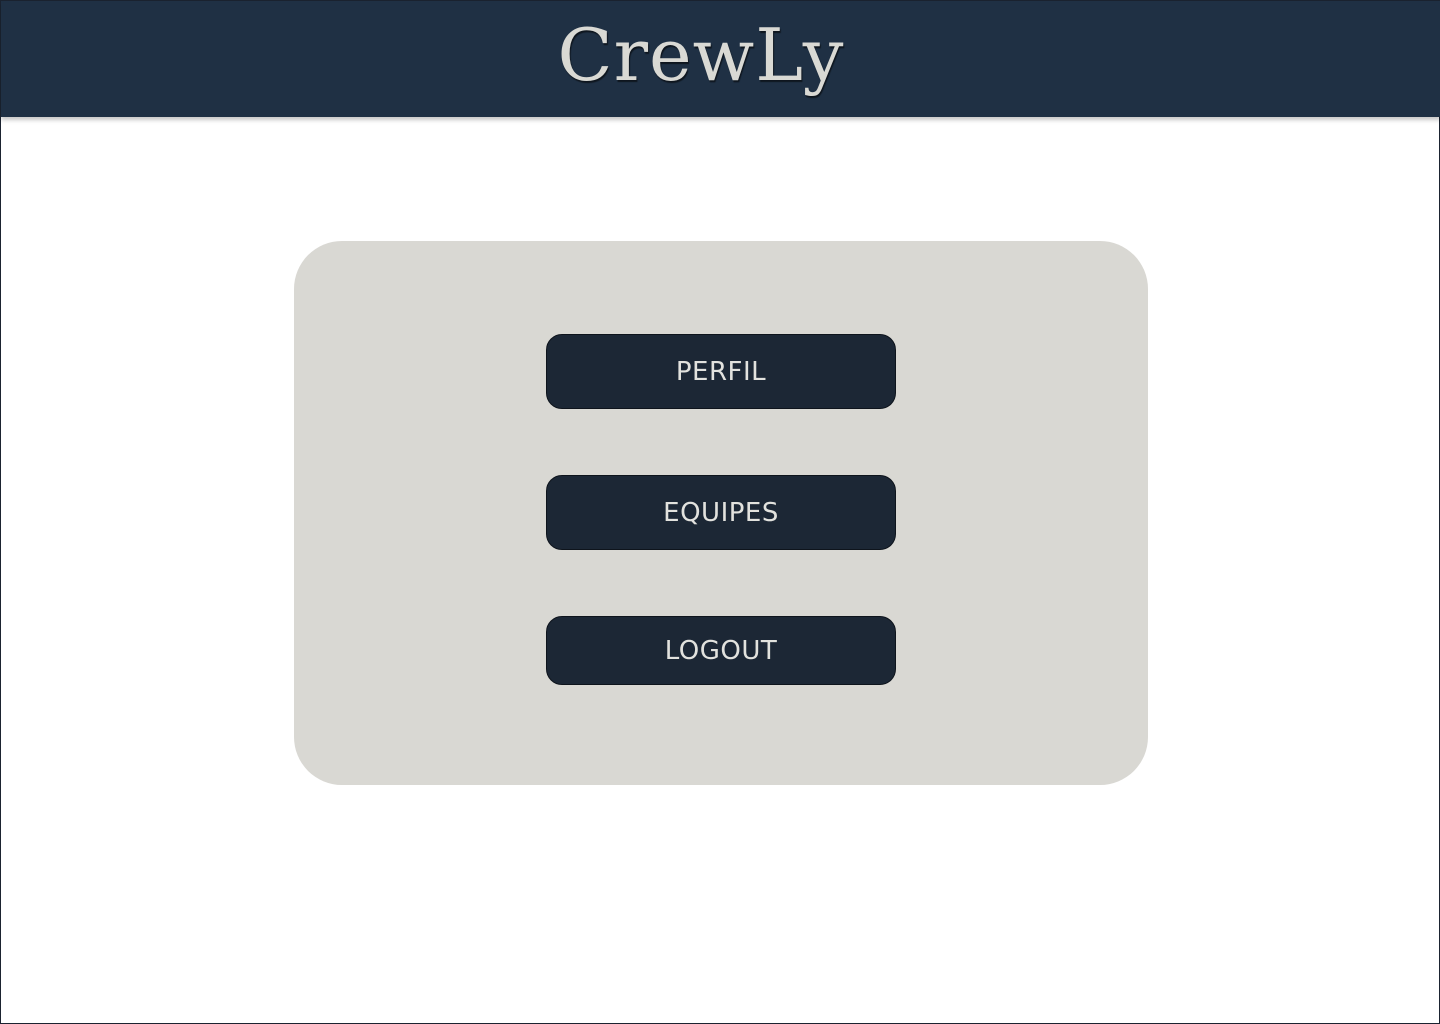 The height and width of the screenshot is (1024, 1440). Describe the element at coordinates (721, 371) in the screenshot. I see `perfil-button: PERFIL` at that location.